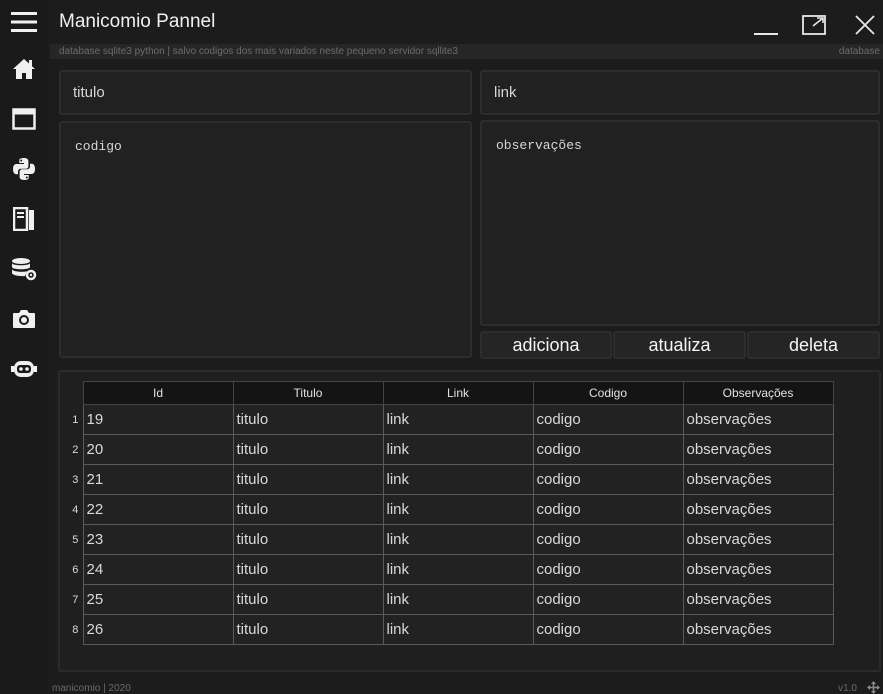 This screenshot has height=694, width=883. What do you see at coordinates (158, 569) in the screenshot?
I see `cell-id: 24` at bounding box center [158, 569].